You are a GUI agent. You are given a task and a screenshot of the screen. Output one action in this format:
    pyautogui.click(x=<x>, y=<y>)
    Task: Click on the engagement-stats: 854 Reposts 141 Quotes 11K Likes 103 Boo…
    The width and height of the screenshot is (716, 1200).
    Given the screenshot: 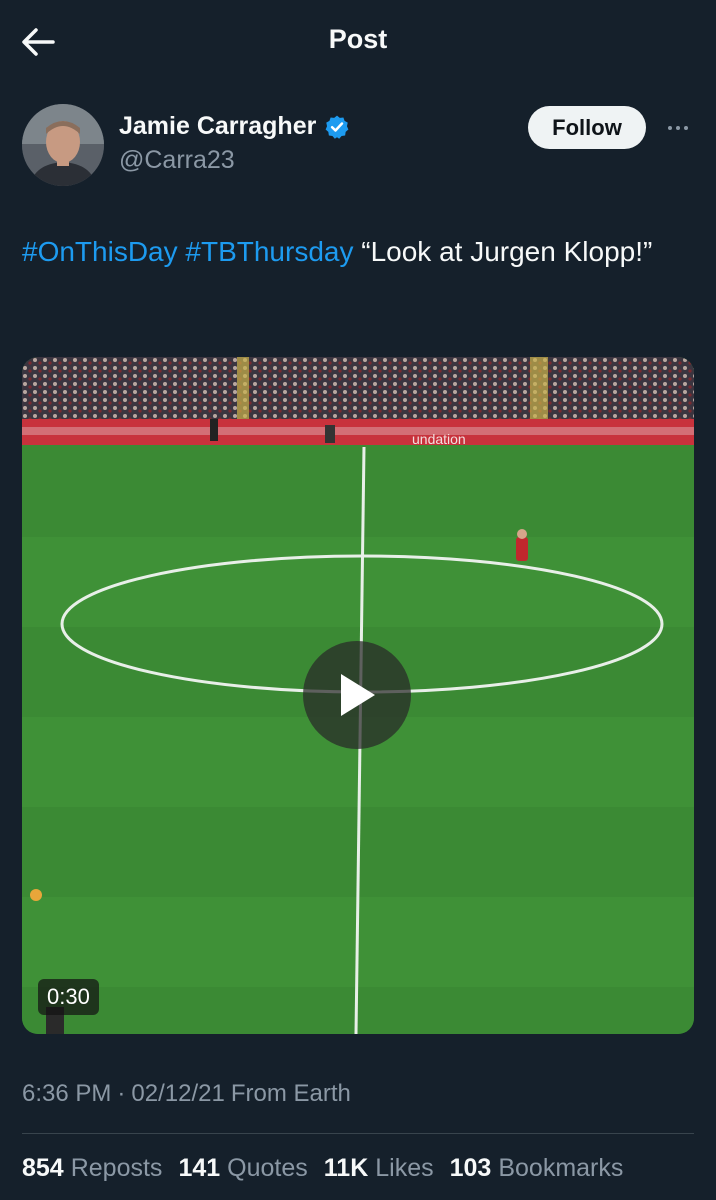 What is the action you would take?
    pyautogui.click(x=322, y=1168)
    